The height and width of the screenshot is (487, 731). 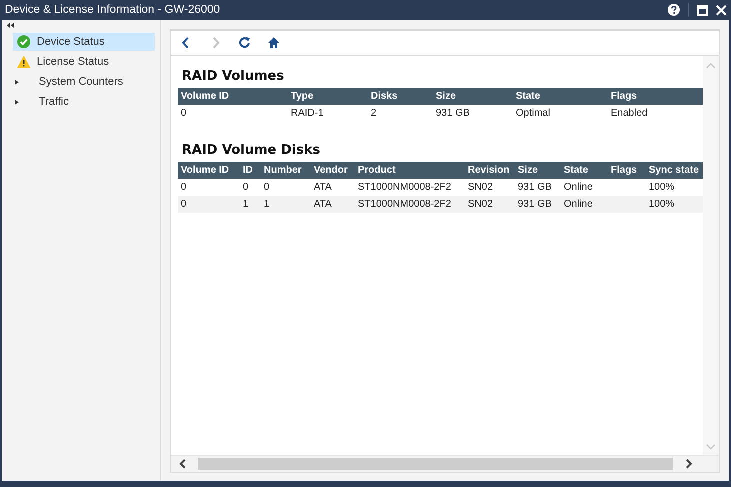 What do you see at coordinates (286, 170) in the screenshot?
I see `column-header: Number` at bounding box center [286, 170].